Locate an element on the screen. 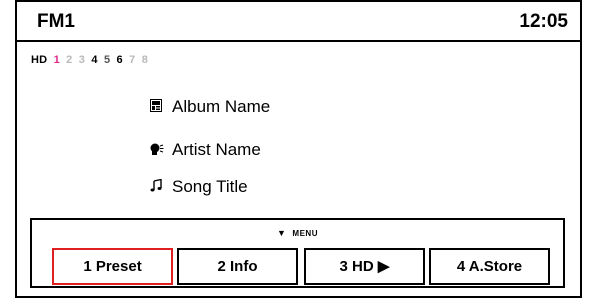 The height and width of the screenshot is (301, 590). album-name: Album Name is located at coordinates (221, 106).